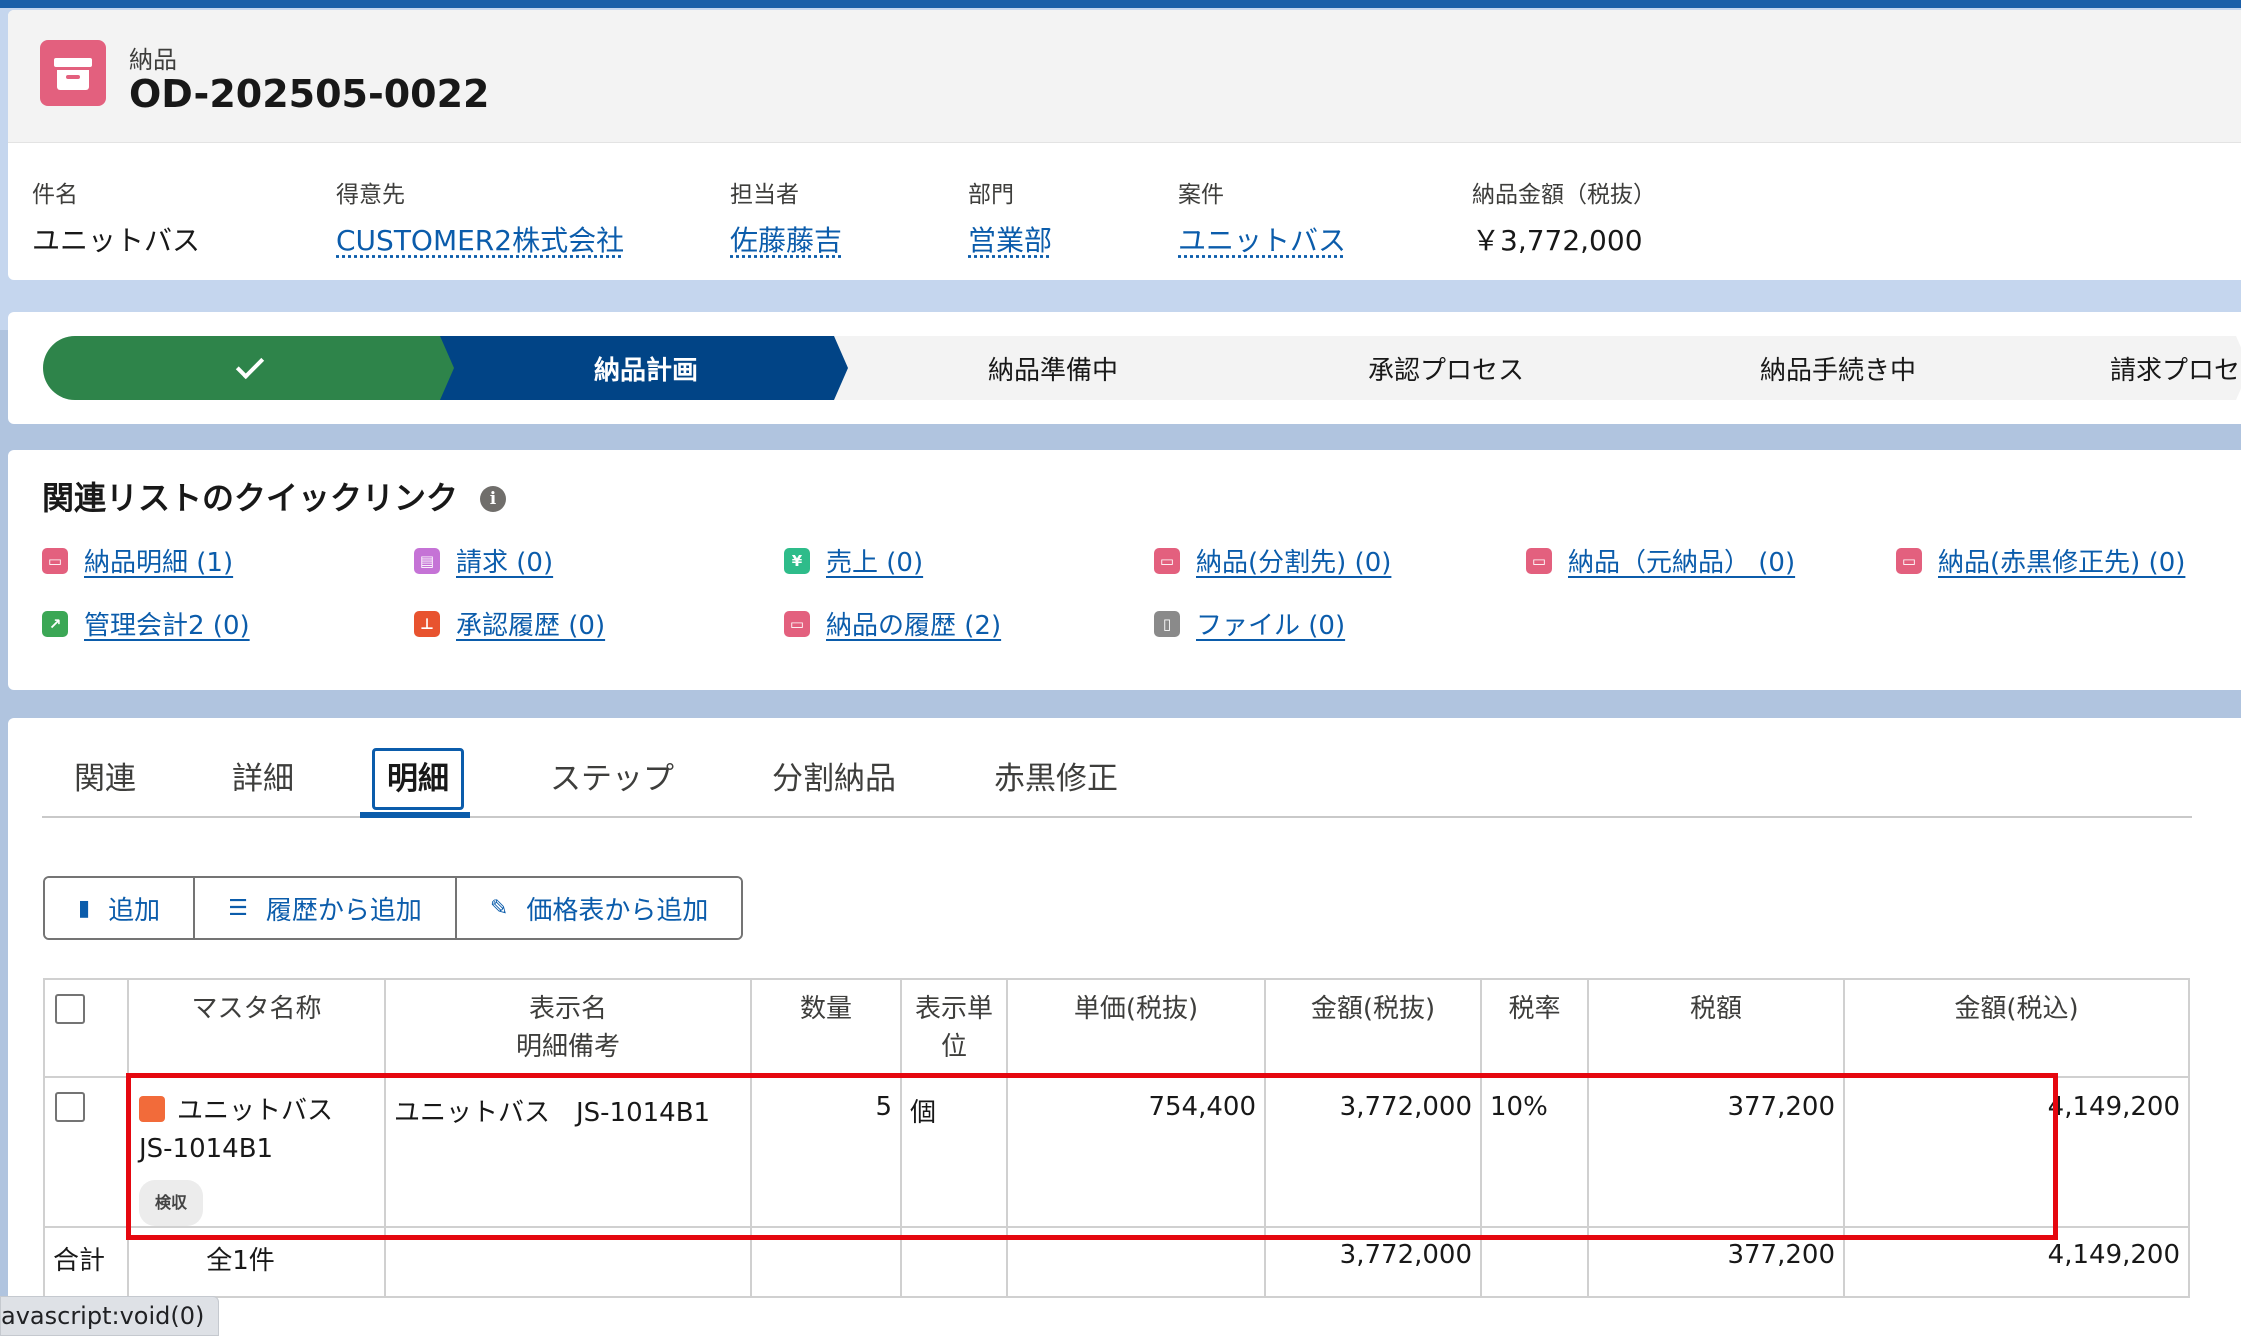 The height and width of the screenshot is (1336, 2241). Describe the element at coordinates (646, 368) in the screenshot. I see `path-step-delivery-plan: 納品計画` at that location.